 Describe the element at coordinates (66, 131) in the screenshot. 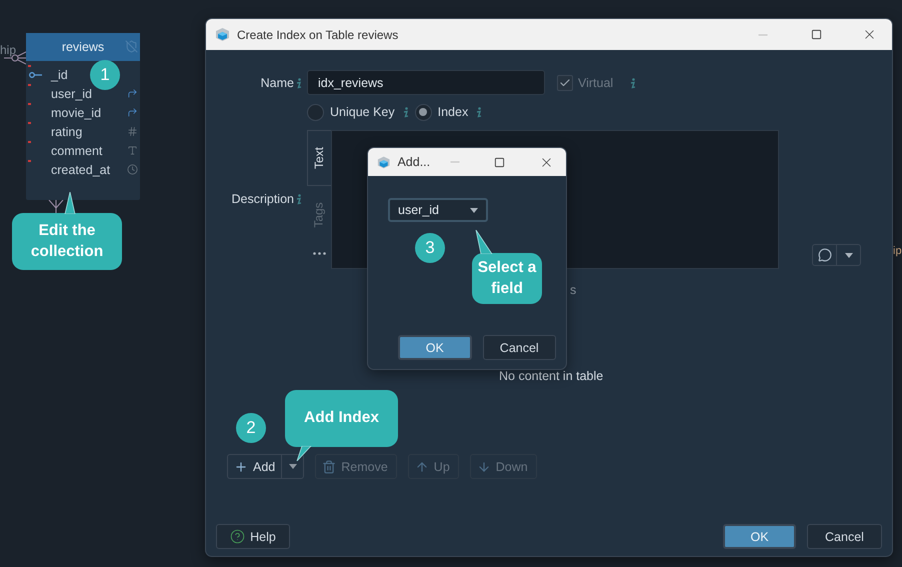

I see `field-name: rating` at that location.